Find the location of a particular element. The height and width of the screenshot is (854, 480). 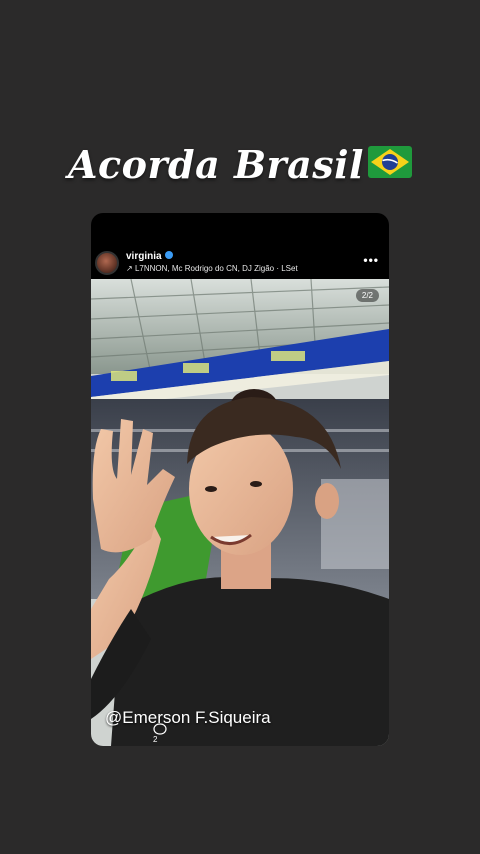

username-label: virginia is located at coordinates (144, 256).